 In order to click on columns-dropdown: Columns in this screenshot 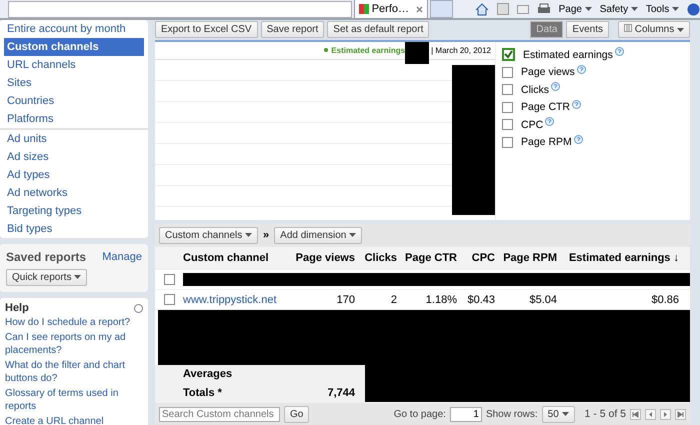, I will do `click(654, 29)`.